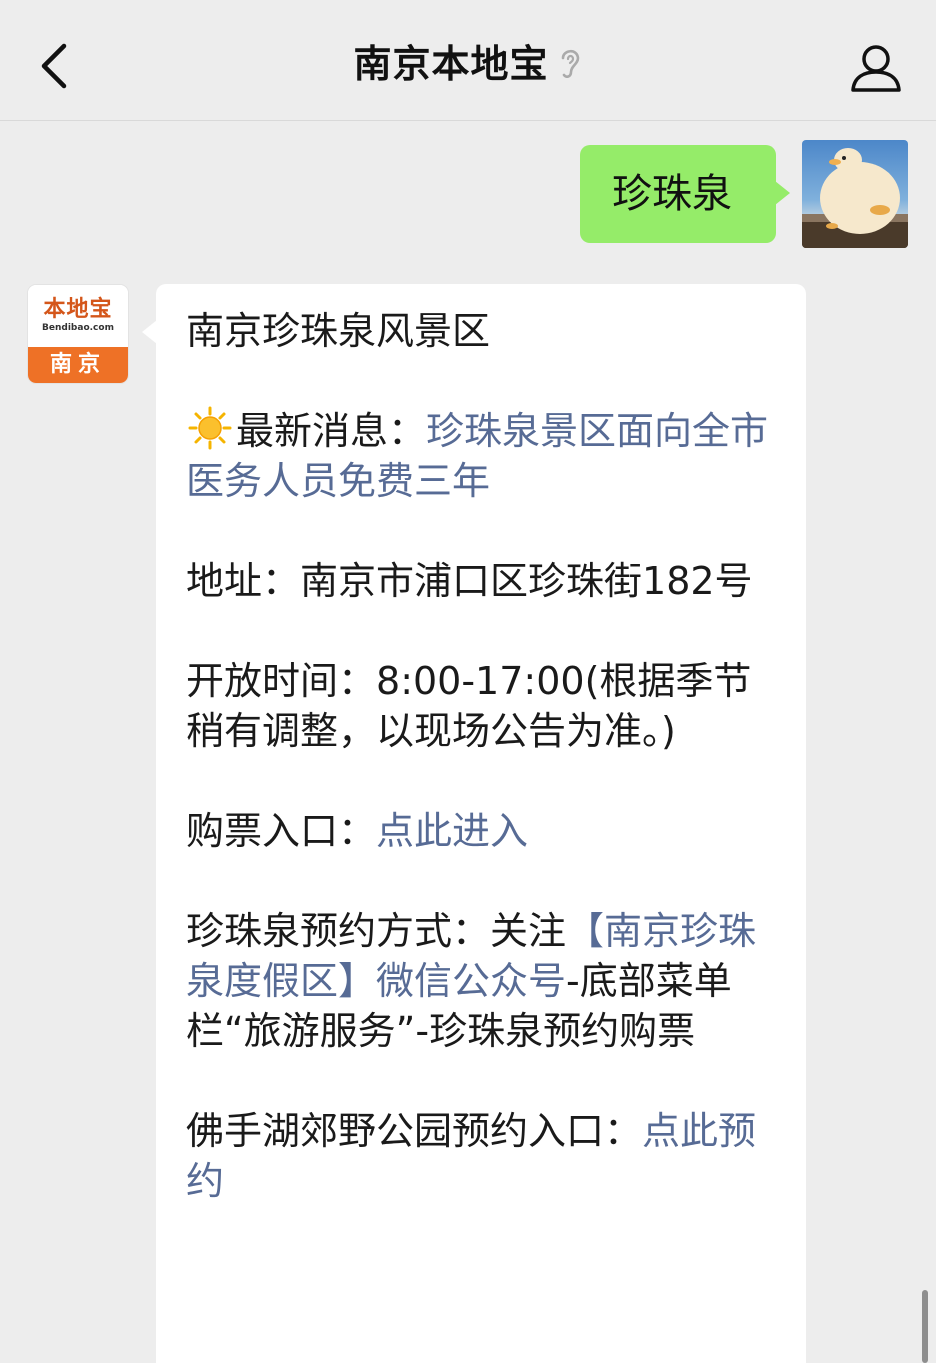 Image resolution: width=936 pixels, height=1363 pixels. Describe the element at coordinates (78, 309) in the screenshot. I see `logo-text: 本地宝` at that location.